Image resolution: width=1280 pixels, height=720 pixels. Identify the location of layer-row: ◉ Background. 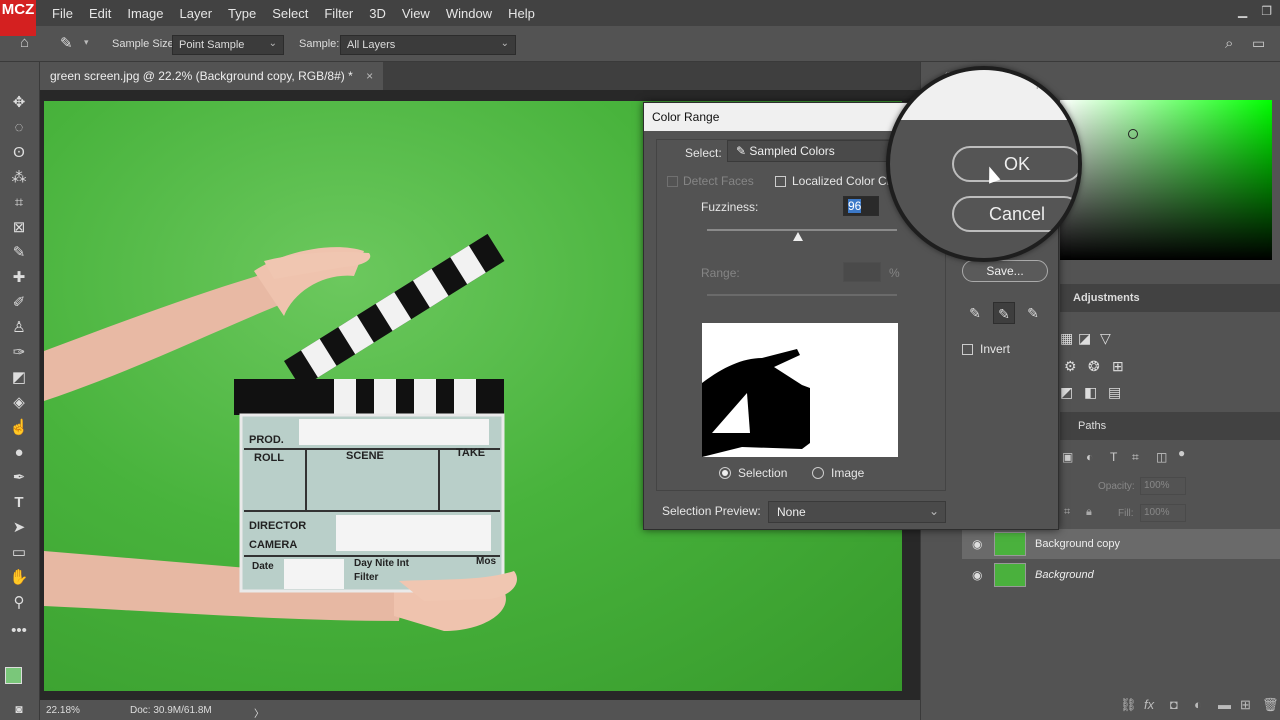
(1121, 575).